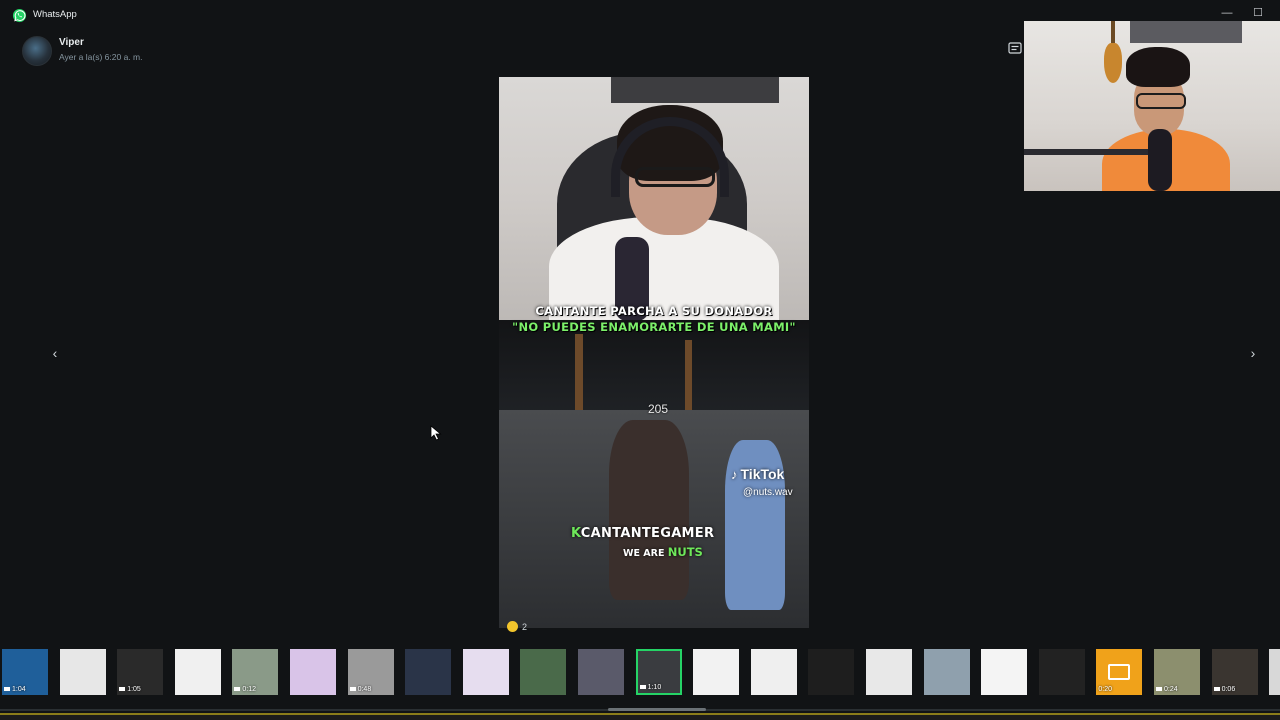 This screenshot has height=720, width=1280. Describe the element at coordinates (364, 689) in the screenshot. I see `duration-label: 0:48` at that location.